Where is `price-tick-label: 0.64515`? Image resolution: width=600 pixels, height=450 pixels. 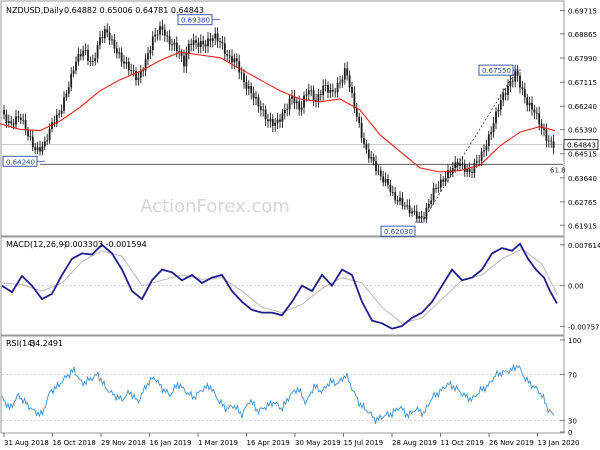
price-tick-label: 0.64515 is located at coordinates (582, 155).